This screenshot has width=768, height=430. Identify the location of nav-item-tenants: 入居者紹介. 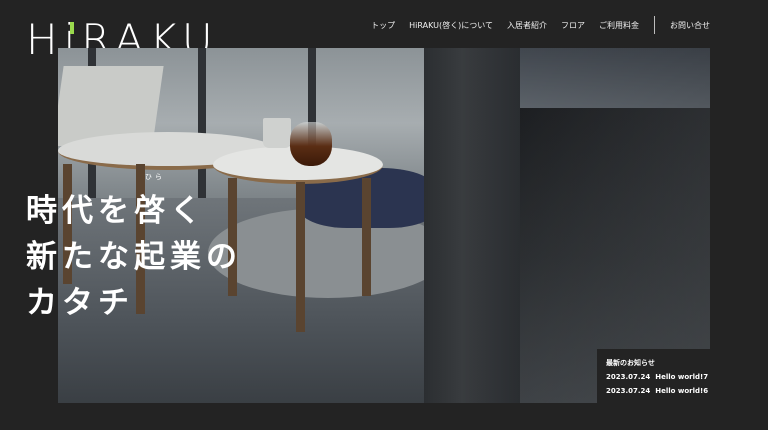
(527, 25).